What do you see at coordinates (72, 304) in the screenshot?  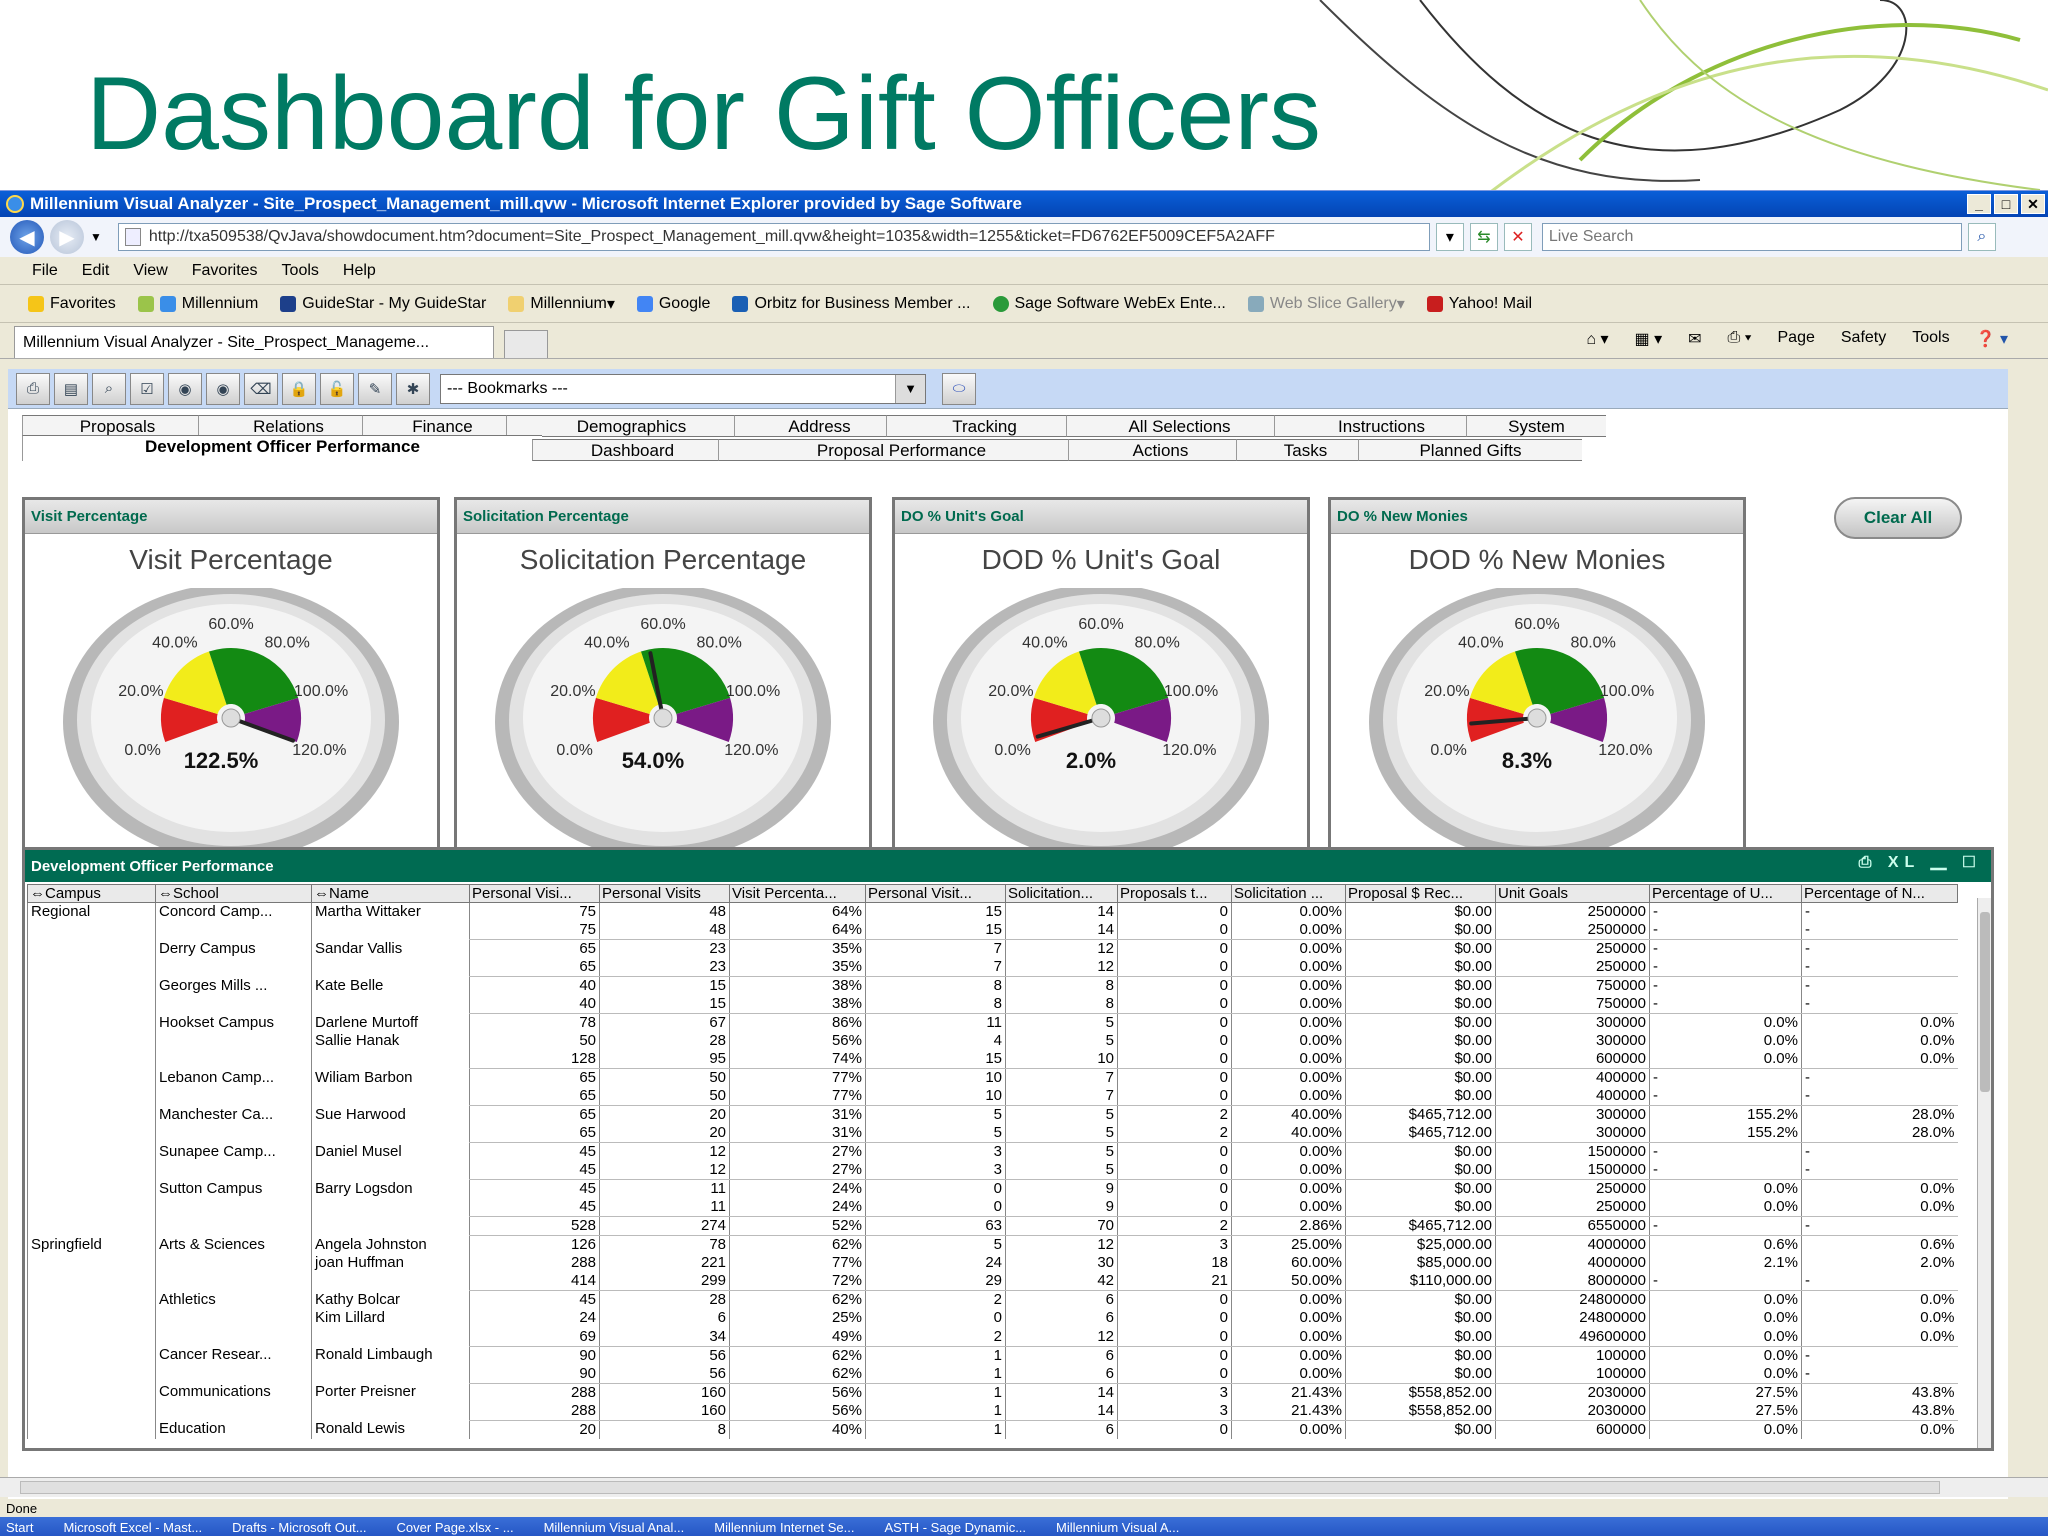 I see `favorites-button: Favorites` at bounding box center [72, 304].